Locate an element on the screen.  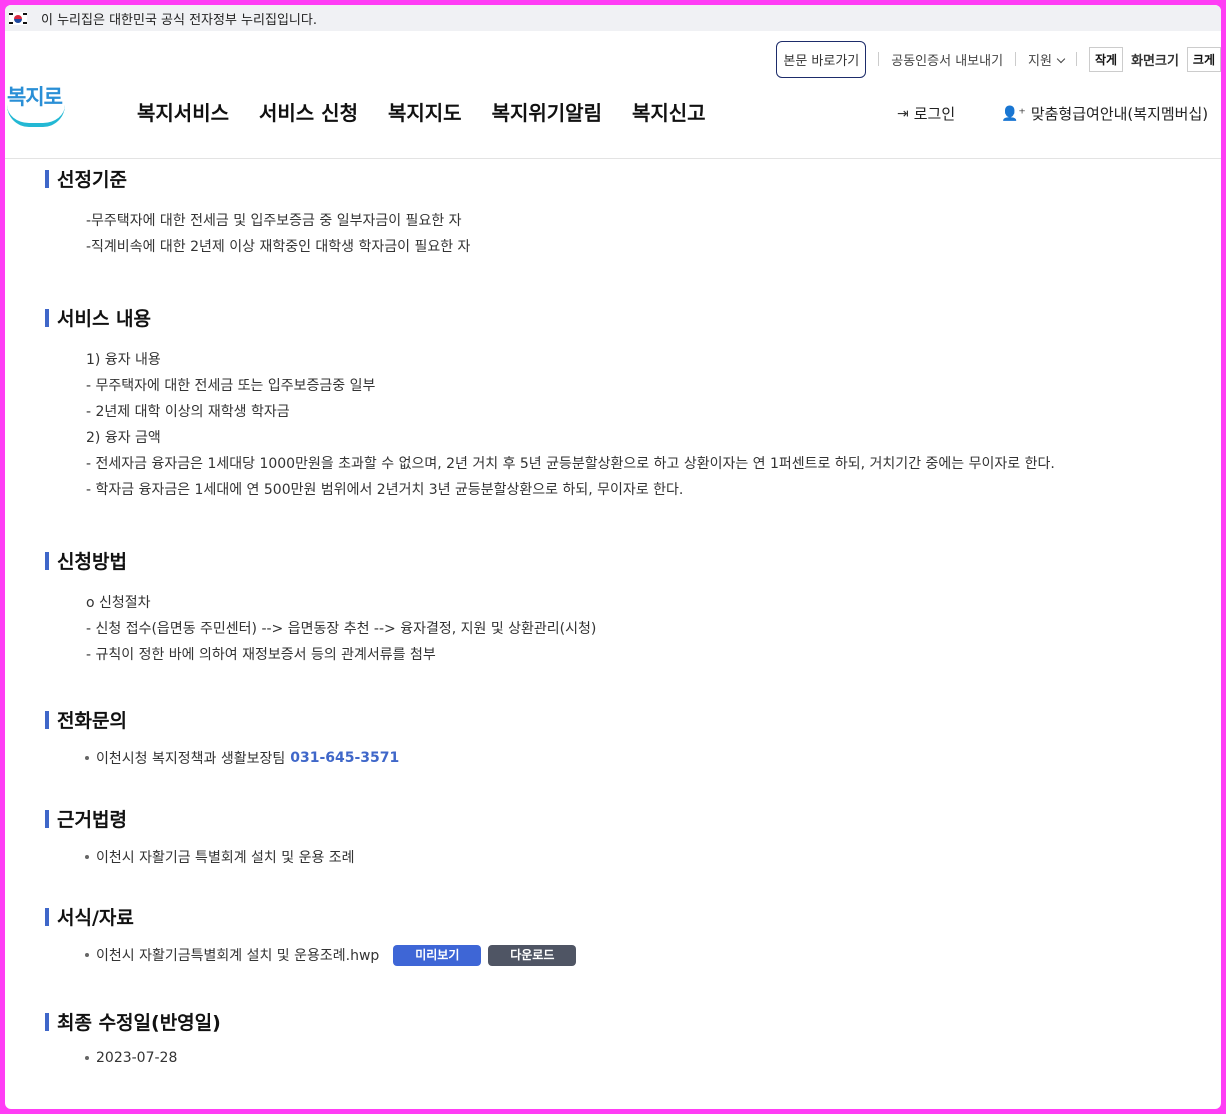
section-title: 신청방법 is located at coordinates (320, 560).